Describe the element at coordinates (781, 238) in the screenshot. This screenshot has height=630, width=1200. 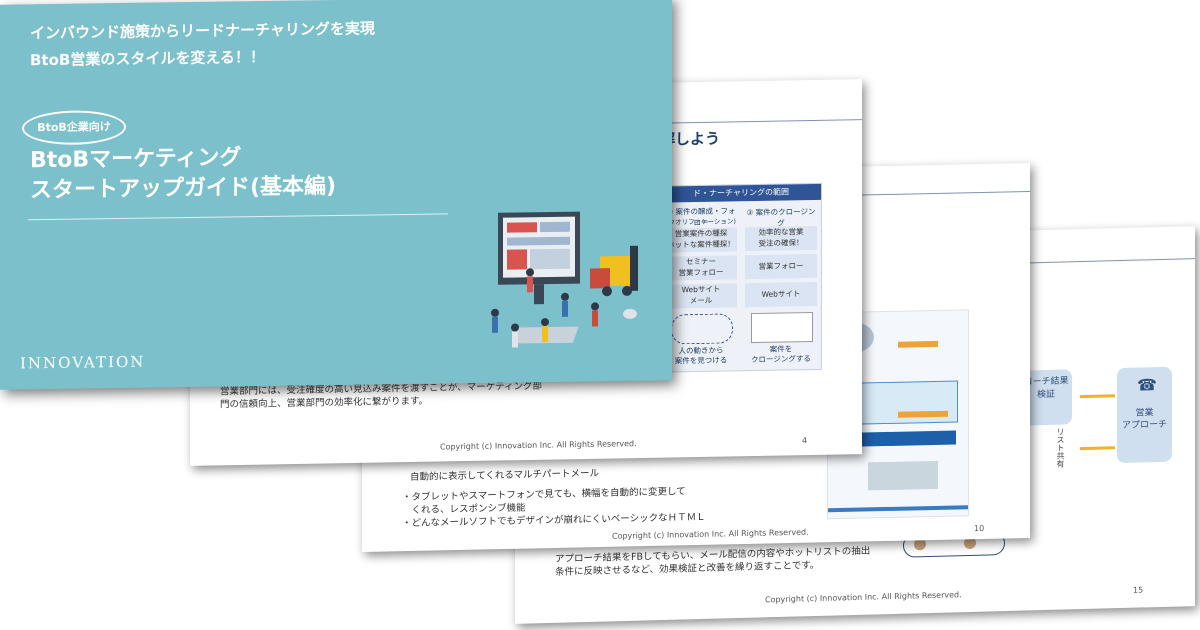
I see `diagram-cell: 効率的な営業 受注の確保！` at that location.